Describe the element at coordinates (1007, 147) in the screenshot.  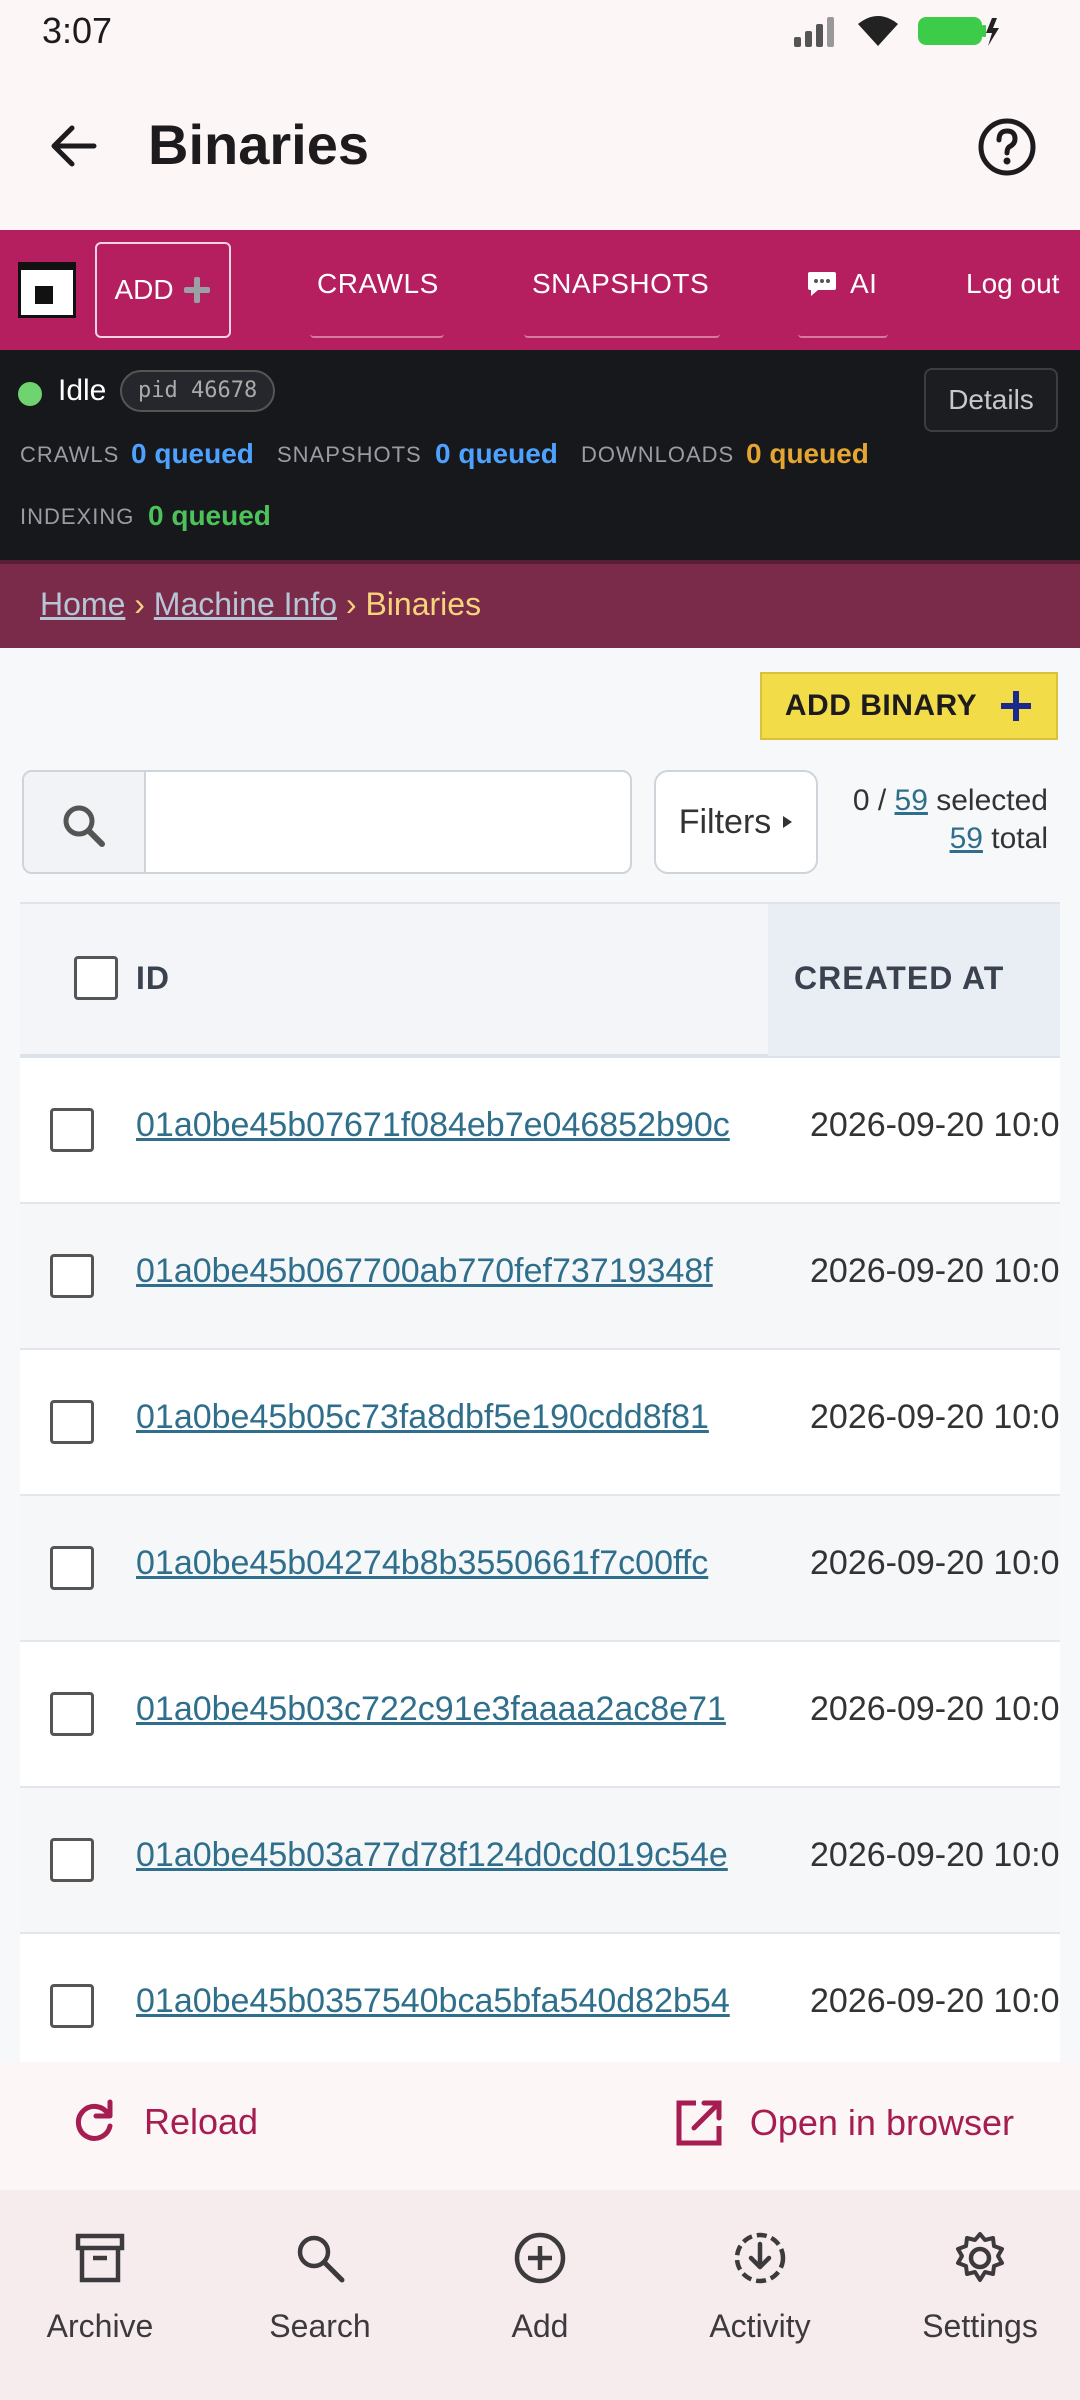
I see `help-icon` at that location.